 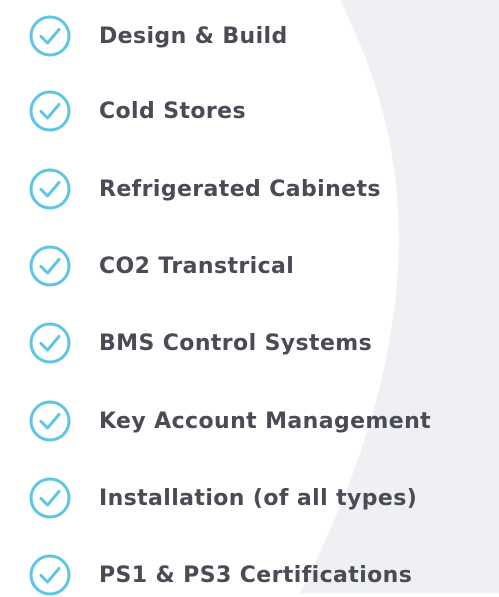 I want to click on list-item: Refrigerated Cabinets, so click(x=204, y=189).